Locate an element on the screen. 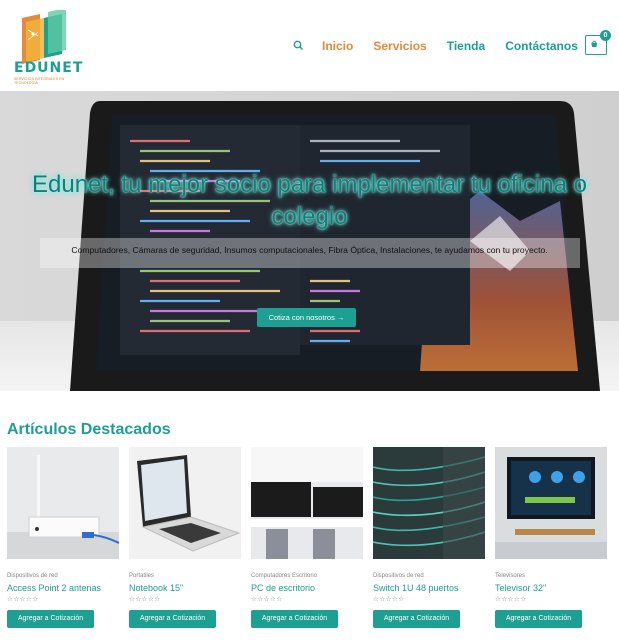 The width and height of the screenshot is (619, 642). main-nav: Inicio Servicios Tienda Contáctanos is located at coordinates (444, 46).